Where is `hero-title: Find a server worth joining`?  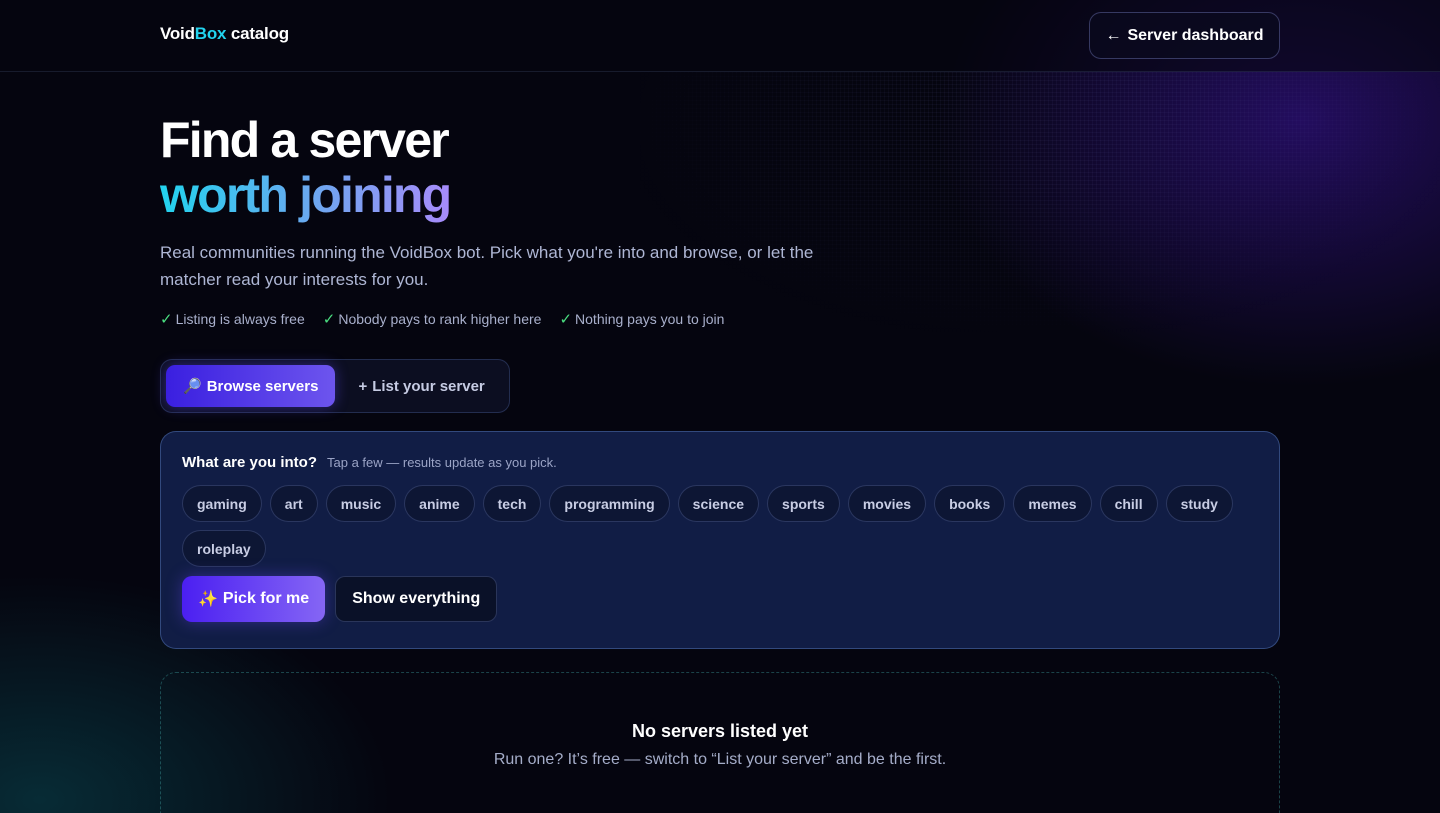 hero-title: Find a server worth joining is located at coordinates (306, 167).